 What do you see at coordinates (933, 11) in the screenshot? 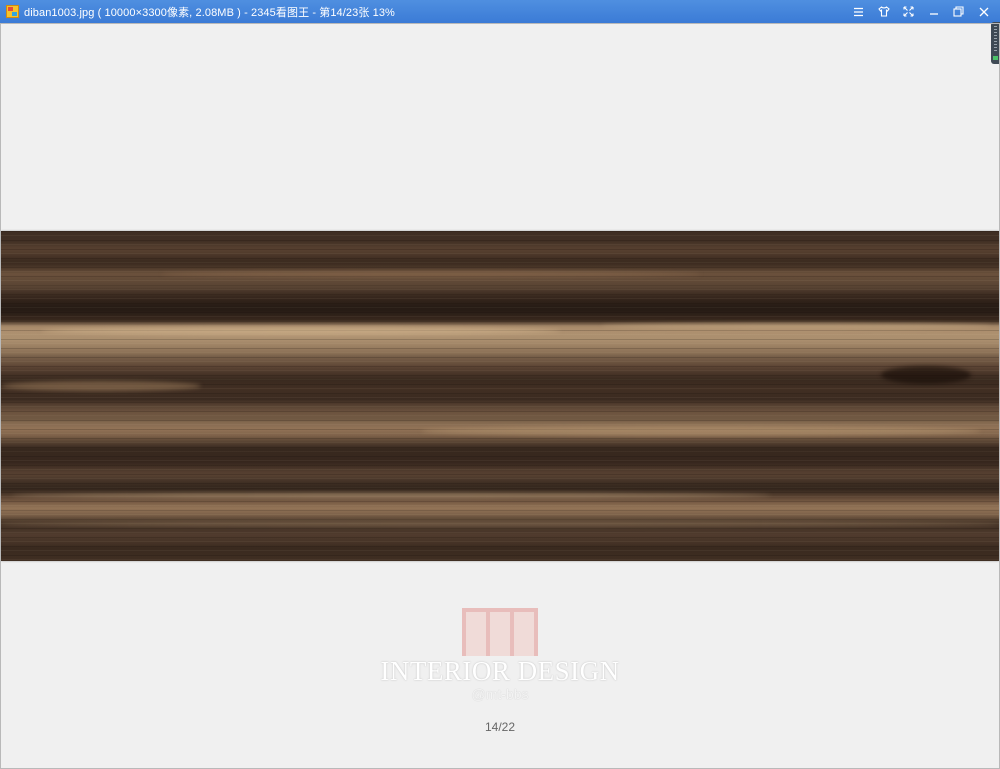
I see `minimize-icon` at bounding box center [933, 11].